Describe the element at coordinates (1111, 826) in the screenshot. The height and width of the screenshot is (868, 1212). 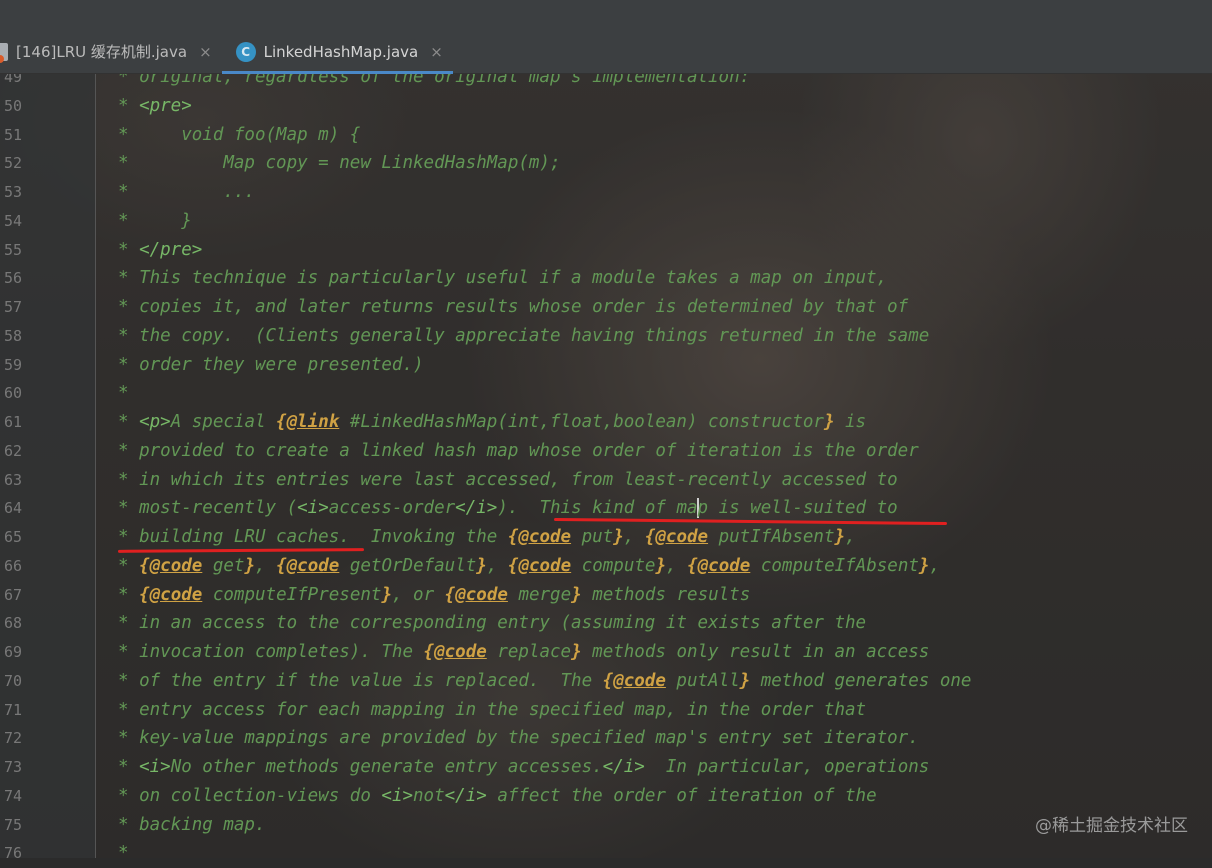
I see `watermark: @稀土掘金技术社区` at that location.